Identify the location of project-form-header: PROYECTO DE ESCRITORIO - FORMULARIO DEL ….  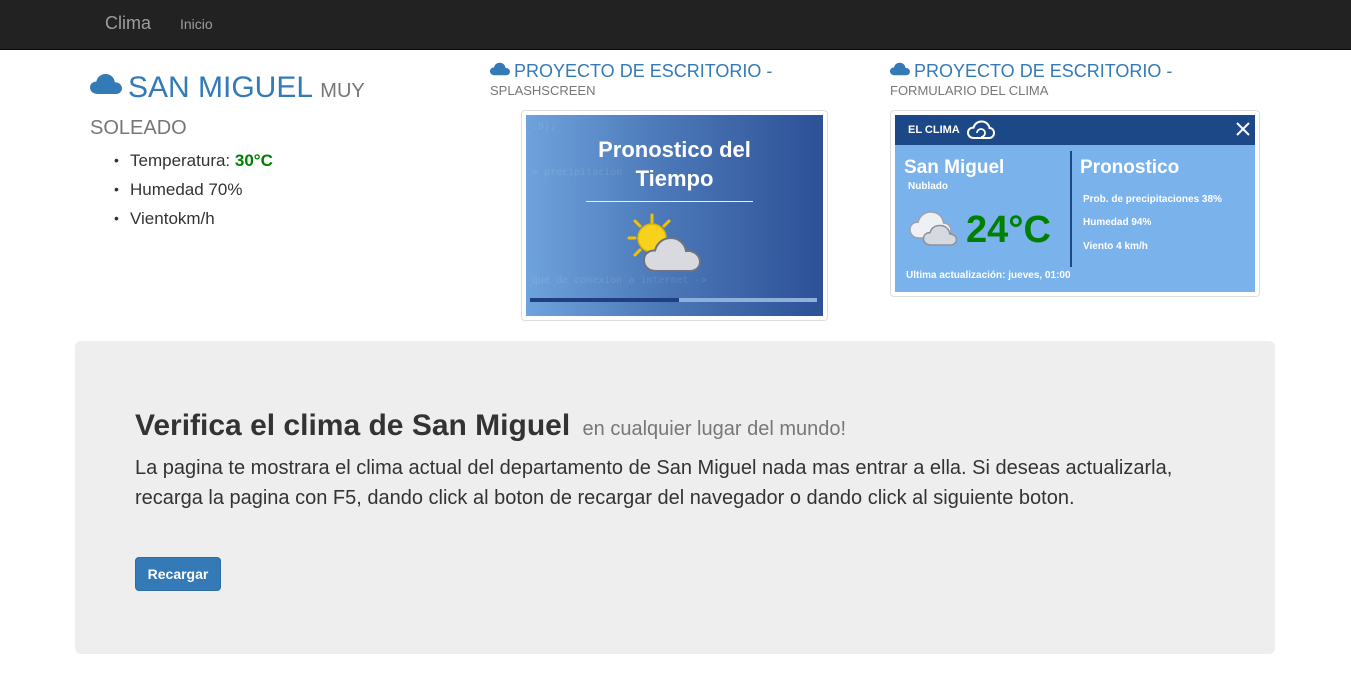
(1031, 79).